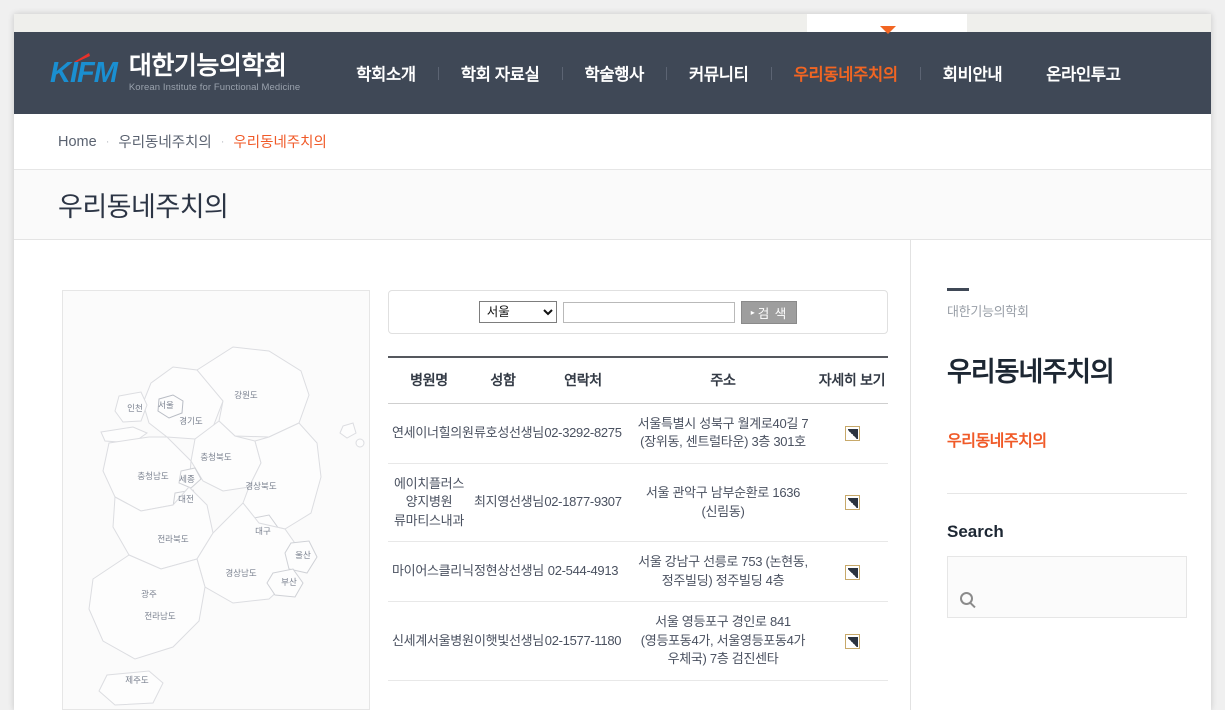 This screenshot has width=1225, height=710. What do you see at coordinates (753, 312) in the screenshot?
I see `caret-right-icon: ▸` at bounding box center [753, 312].